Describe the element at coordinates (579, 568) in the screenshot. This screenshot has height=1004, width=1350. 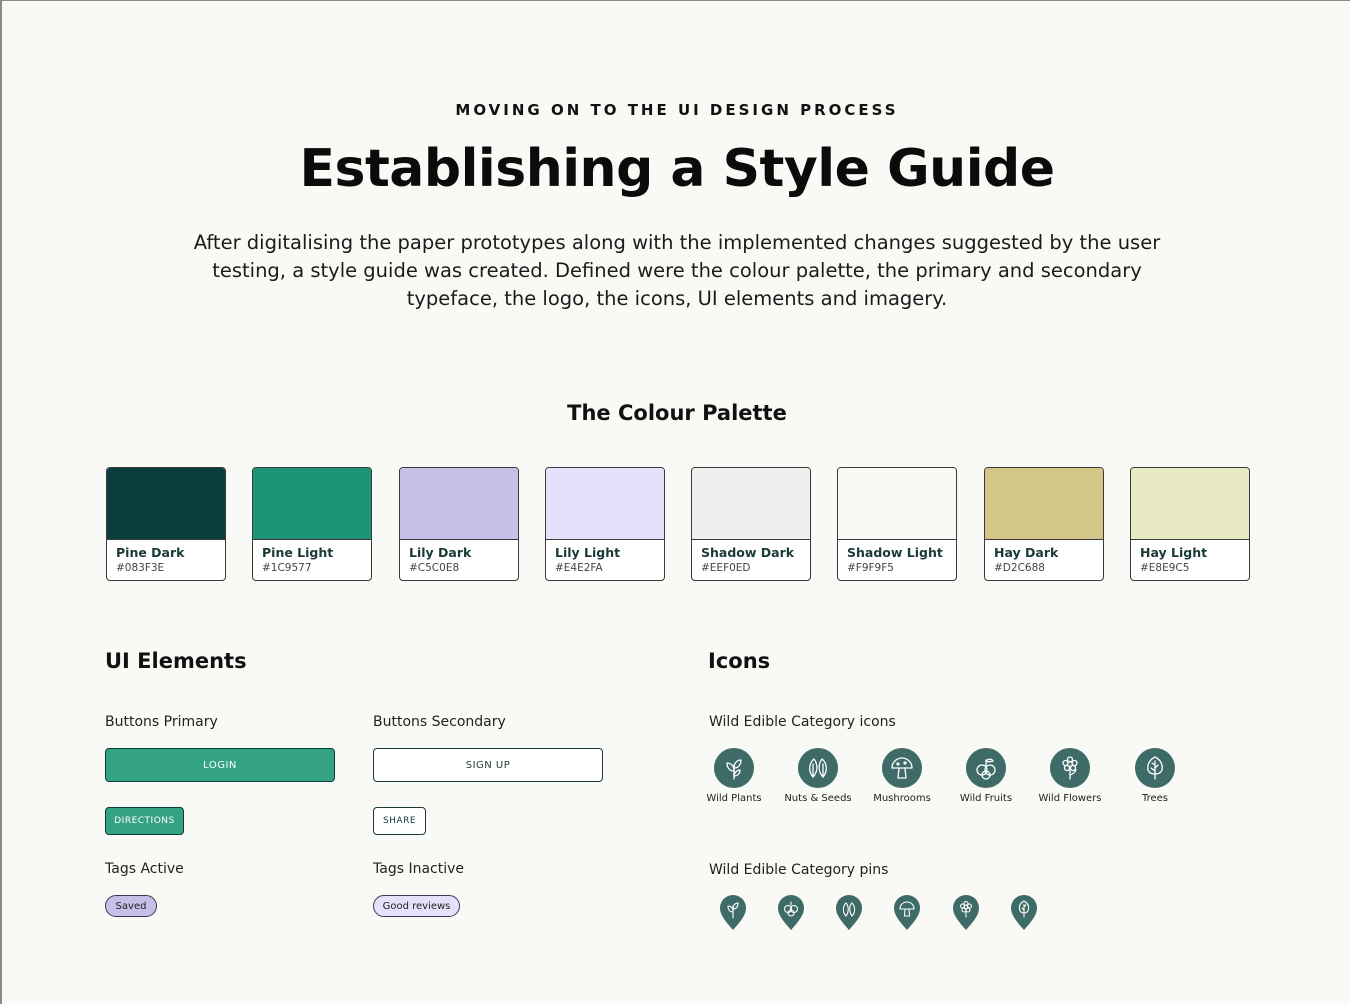
I see `swatch-hex: #E4E2FA` at that location.